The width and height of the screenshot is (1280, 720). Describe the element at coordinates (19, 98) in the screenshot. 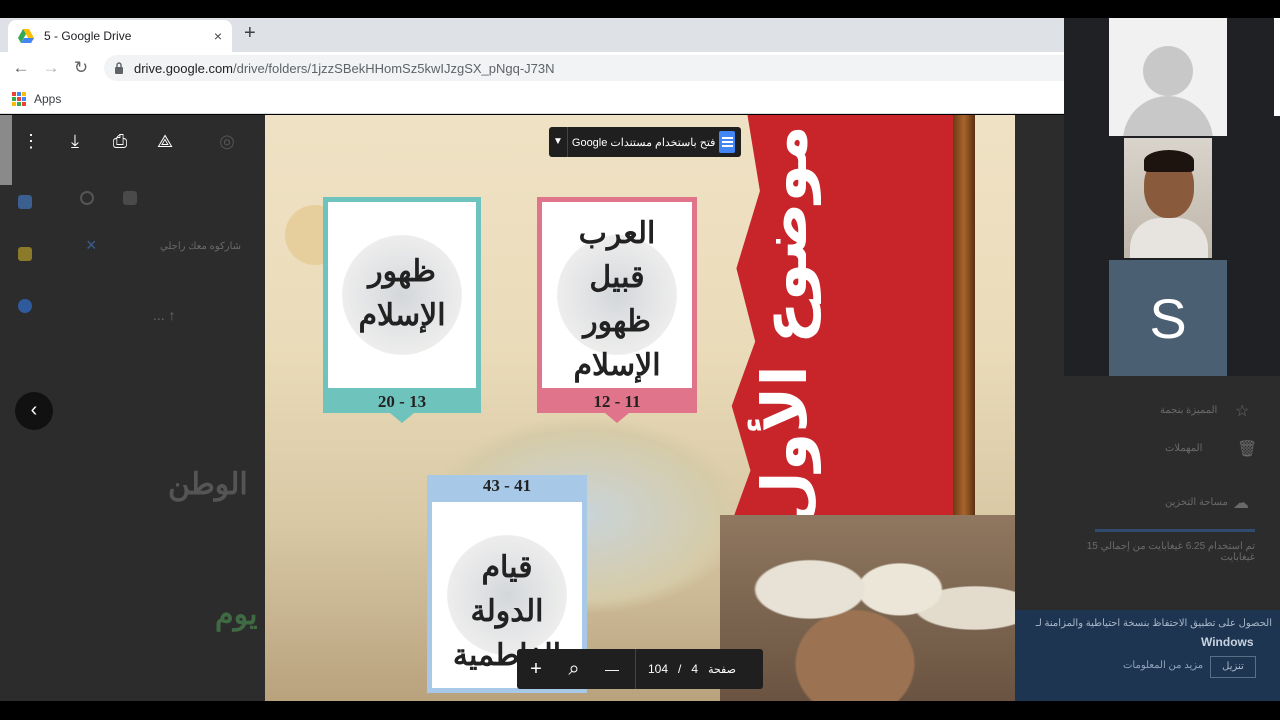

I see `apps-grid-icon` at that location.